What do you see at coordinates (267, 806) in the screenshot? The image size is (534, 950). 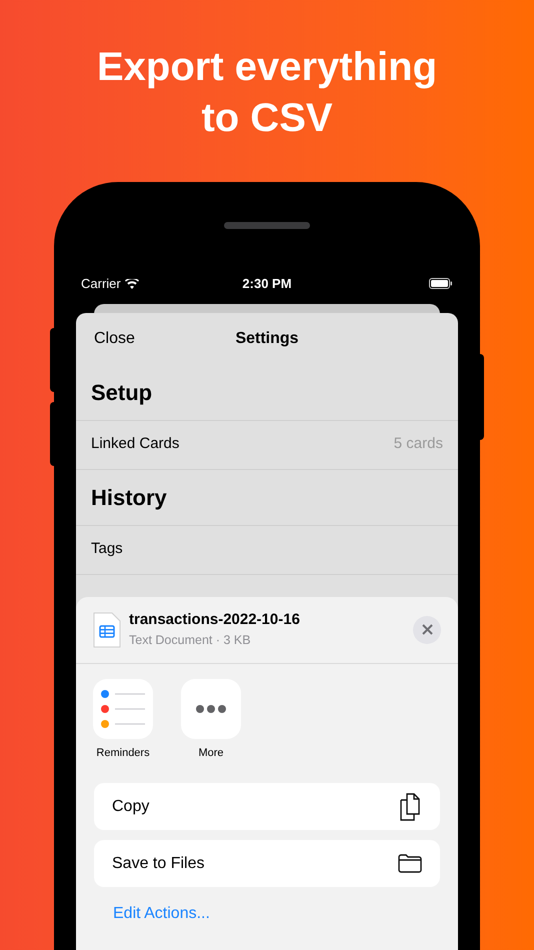 I see `action-row: Copy` at bounding box center [267, 806].